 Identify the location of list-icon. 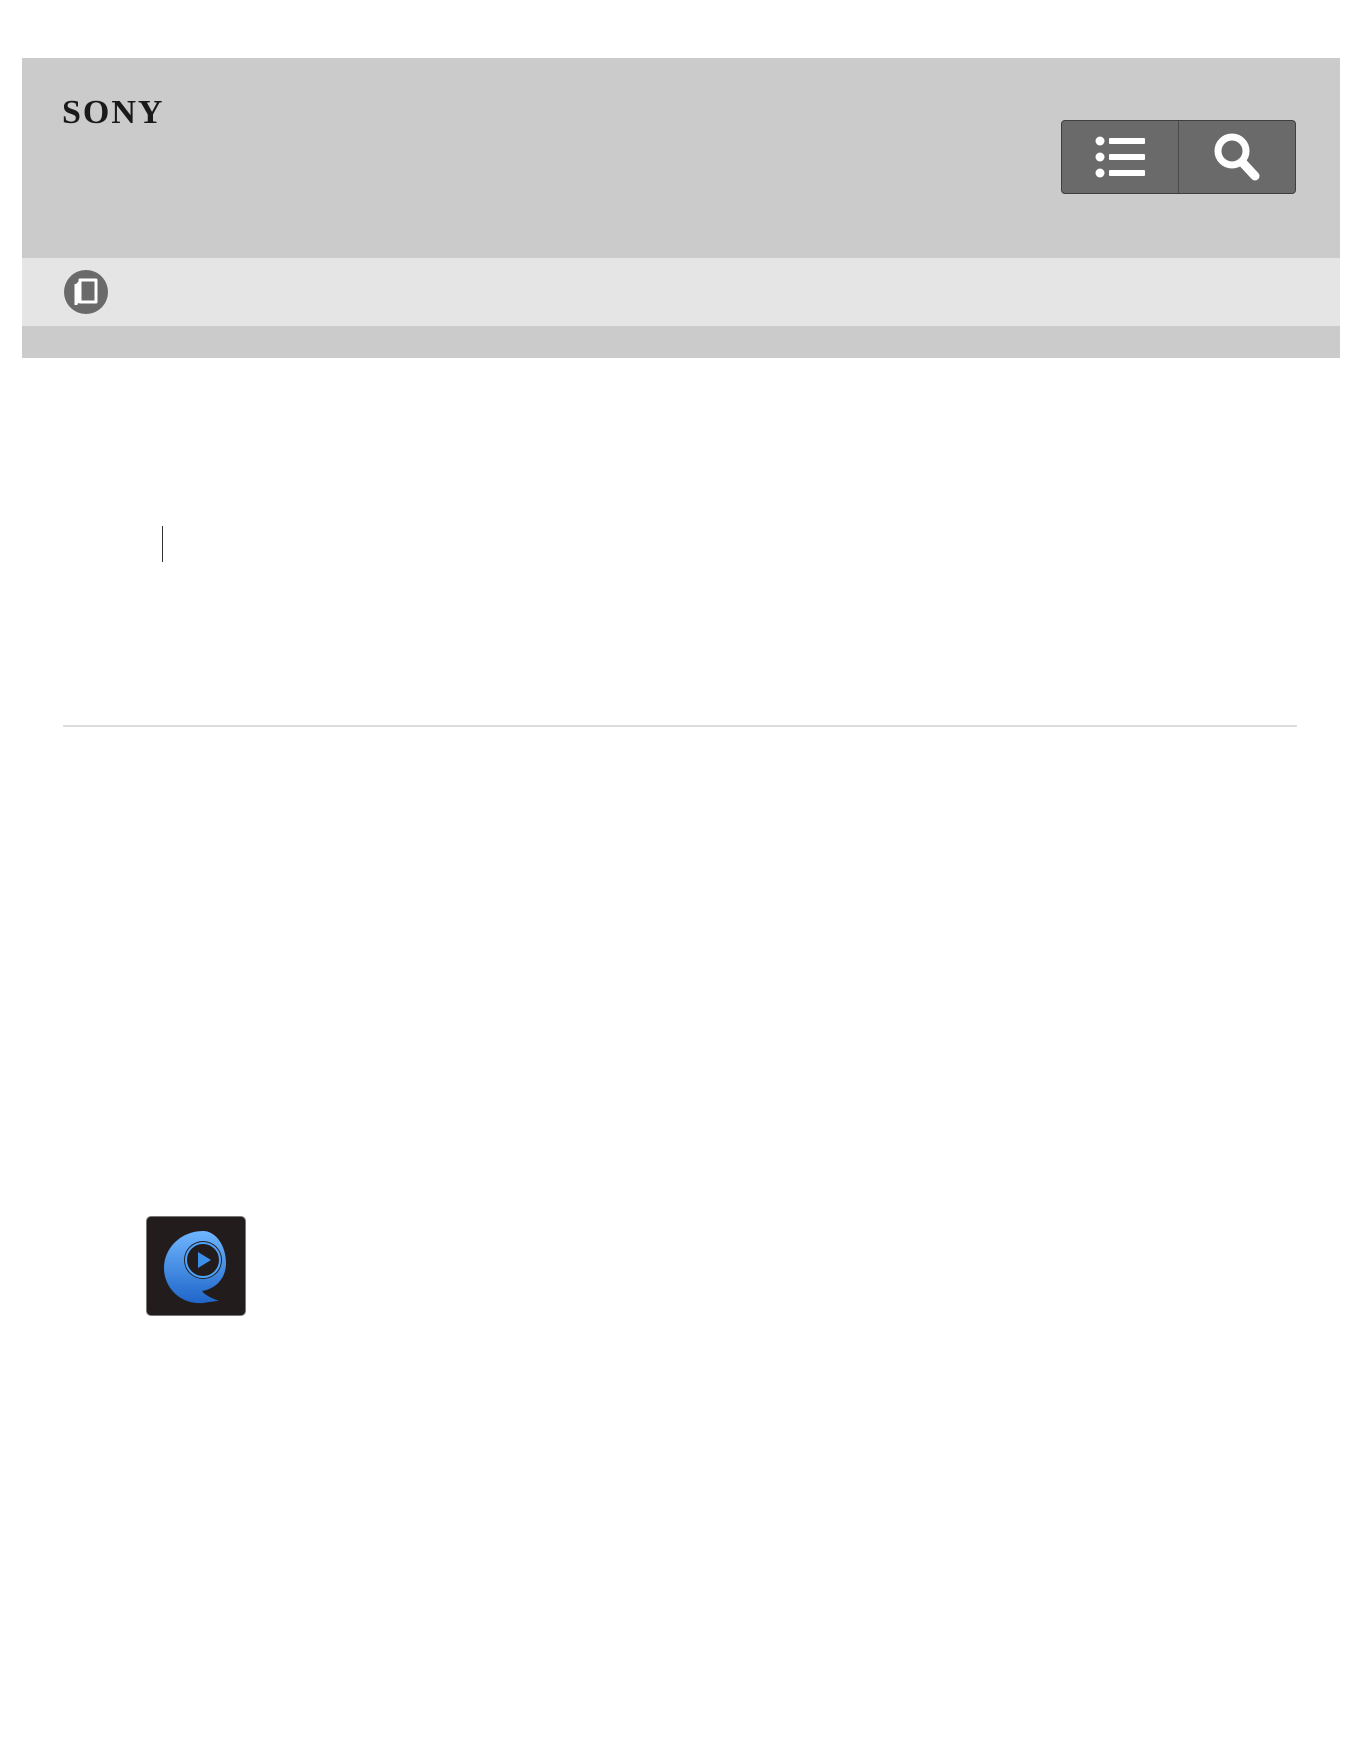
(1120, 157).